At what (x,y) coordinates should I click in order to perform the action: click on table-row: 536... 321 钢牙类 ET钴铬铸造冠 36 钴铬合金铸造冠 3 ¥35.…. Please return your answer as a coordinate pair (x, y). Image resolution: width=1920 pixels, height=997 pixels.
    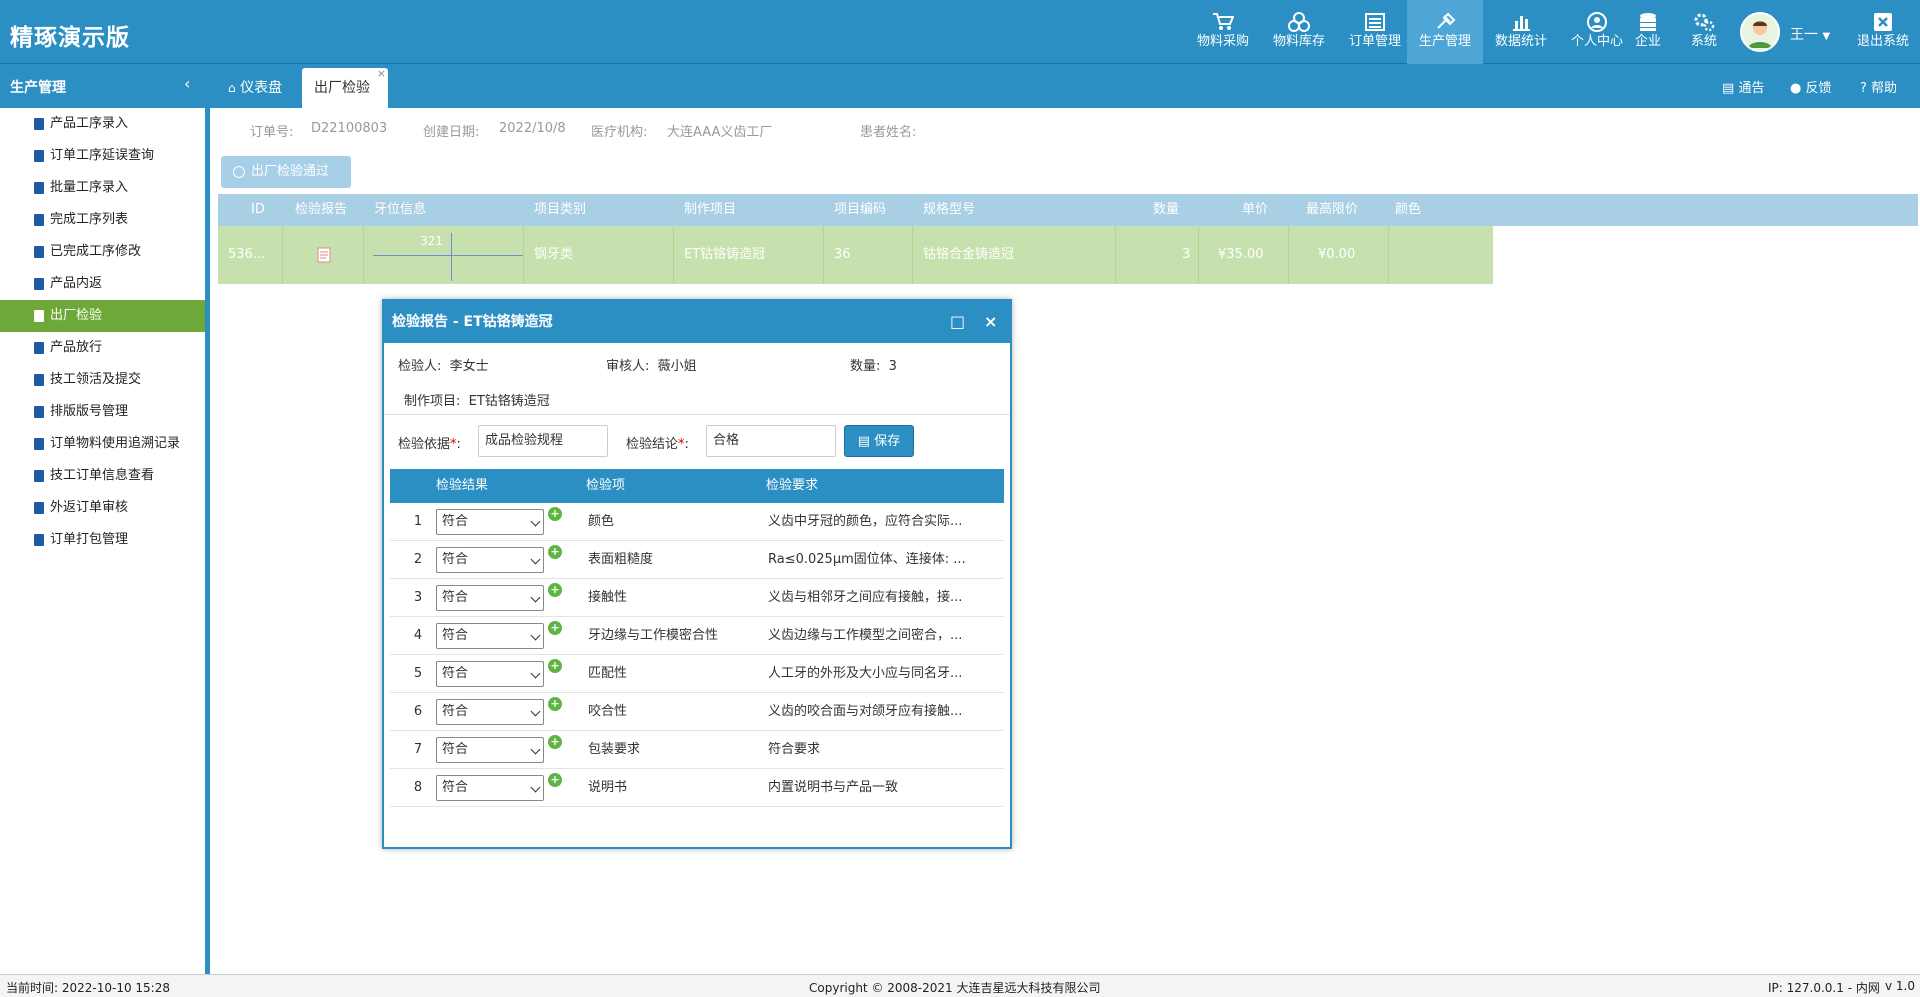
    Looking at the image, I should click on (855, 255).